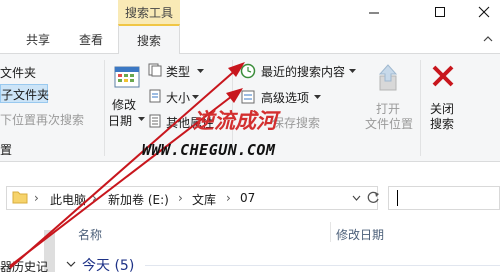 The image size is (500, 272). I want to click on watermark-url: WWW.CHEGUN.COM, so click(209, 150).